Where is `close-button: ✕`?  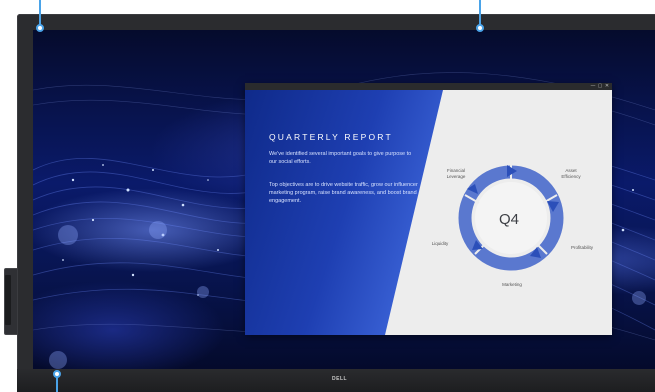 close-button: ✕ is located at coordinates (607, 86).